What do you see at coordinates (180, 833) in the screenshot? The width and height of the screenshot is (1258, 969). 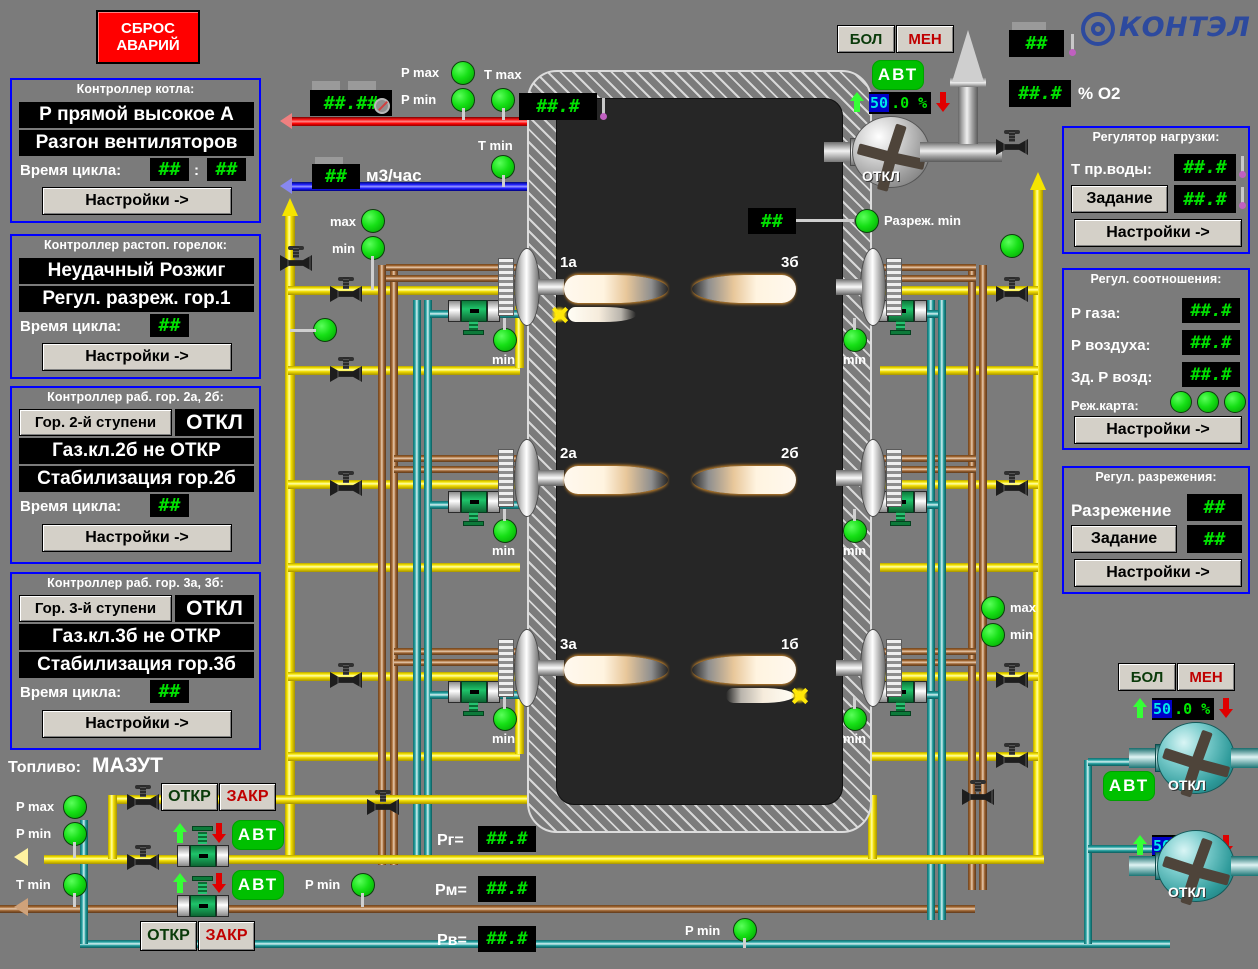 I see `gas-increase-arrow-icon` at bounding box center [180, 833].